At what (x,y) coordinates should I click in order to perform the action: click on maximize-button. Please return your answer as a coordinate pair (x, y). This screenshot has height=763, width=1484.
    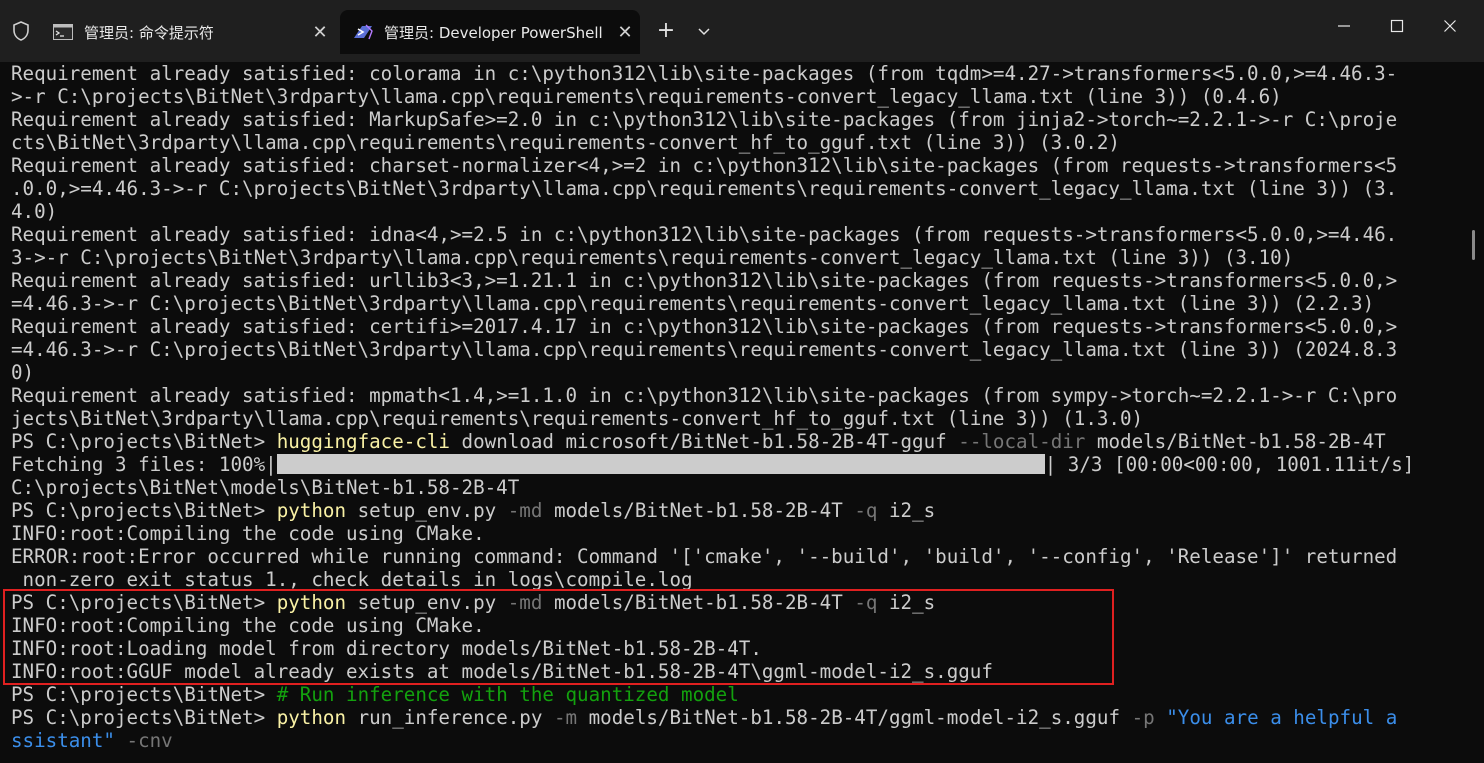
    Looking at the image, I should click on (1397, 26).